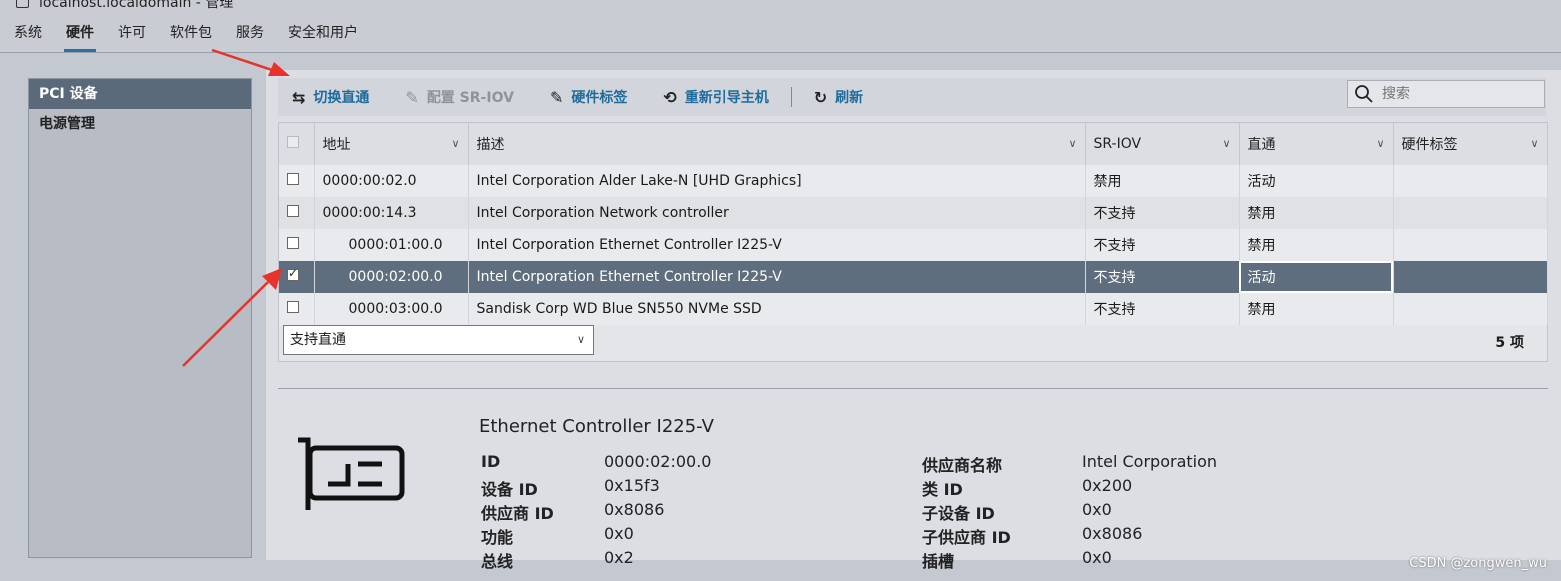  I want to click on swap-icon: ⇆, so click(299, 97).